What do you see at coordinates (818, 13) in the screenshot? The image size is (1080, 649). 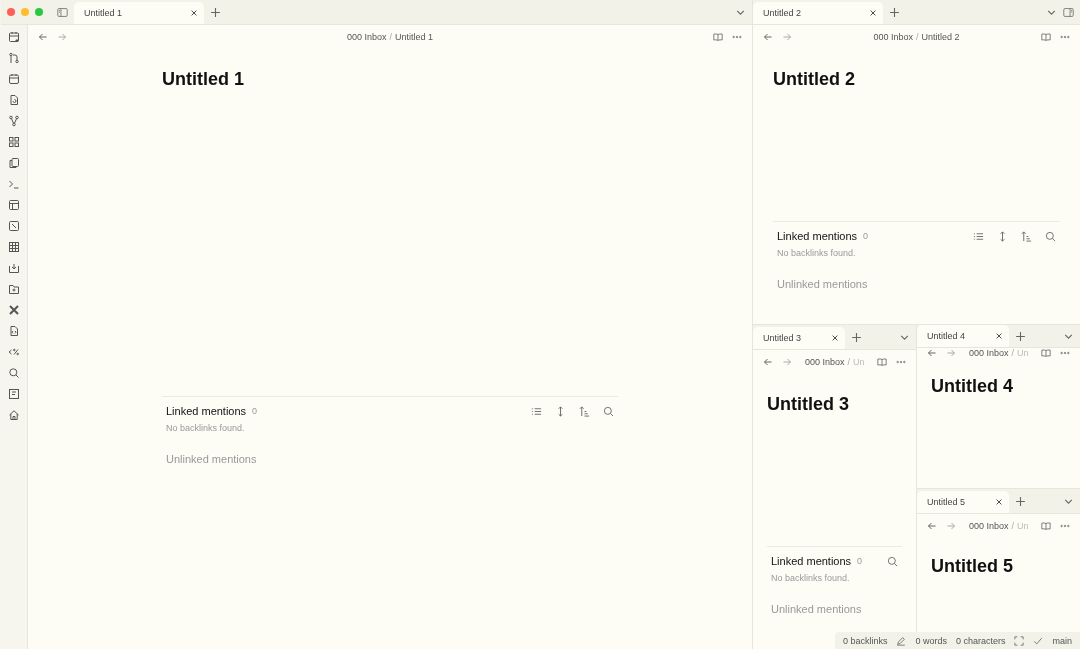 I see `tab: Untitled 2` at bounding box center [818, 13].